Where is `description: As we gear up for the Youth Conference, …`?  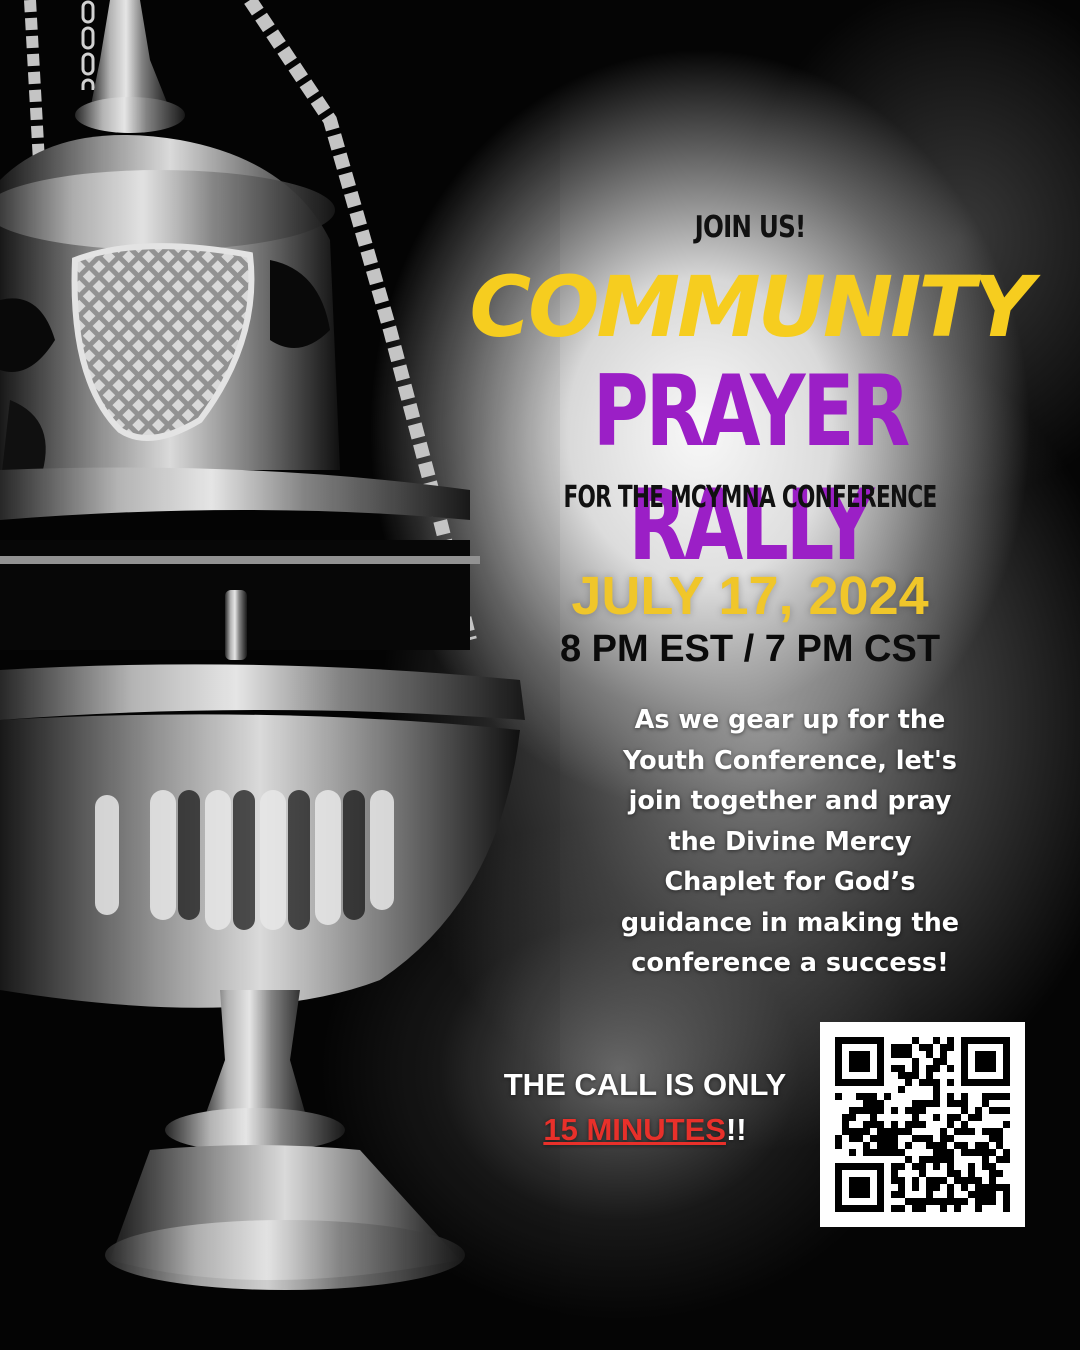
description: As we gear up for the Youth Conference, … is located at coordinates (790, 842).